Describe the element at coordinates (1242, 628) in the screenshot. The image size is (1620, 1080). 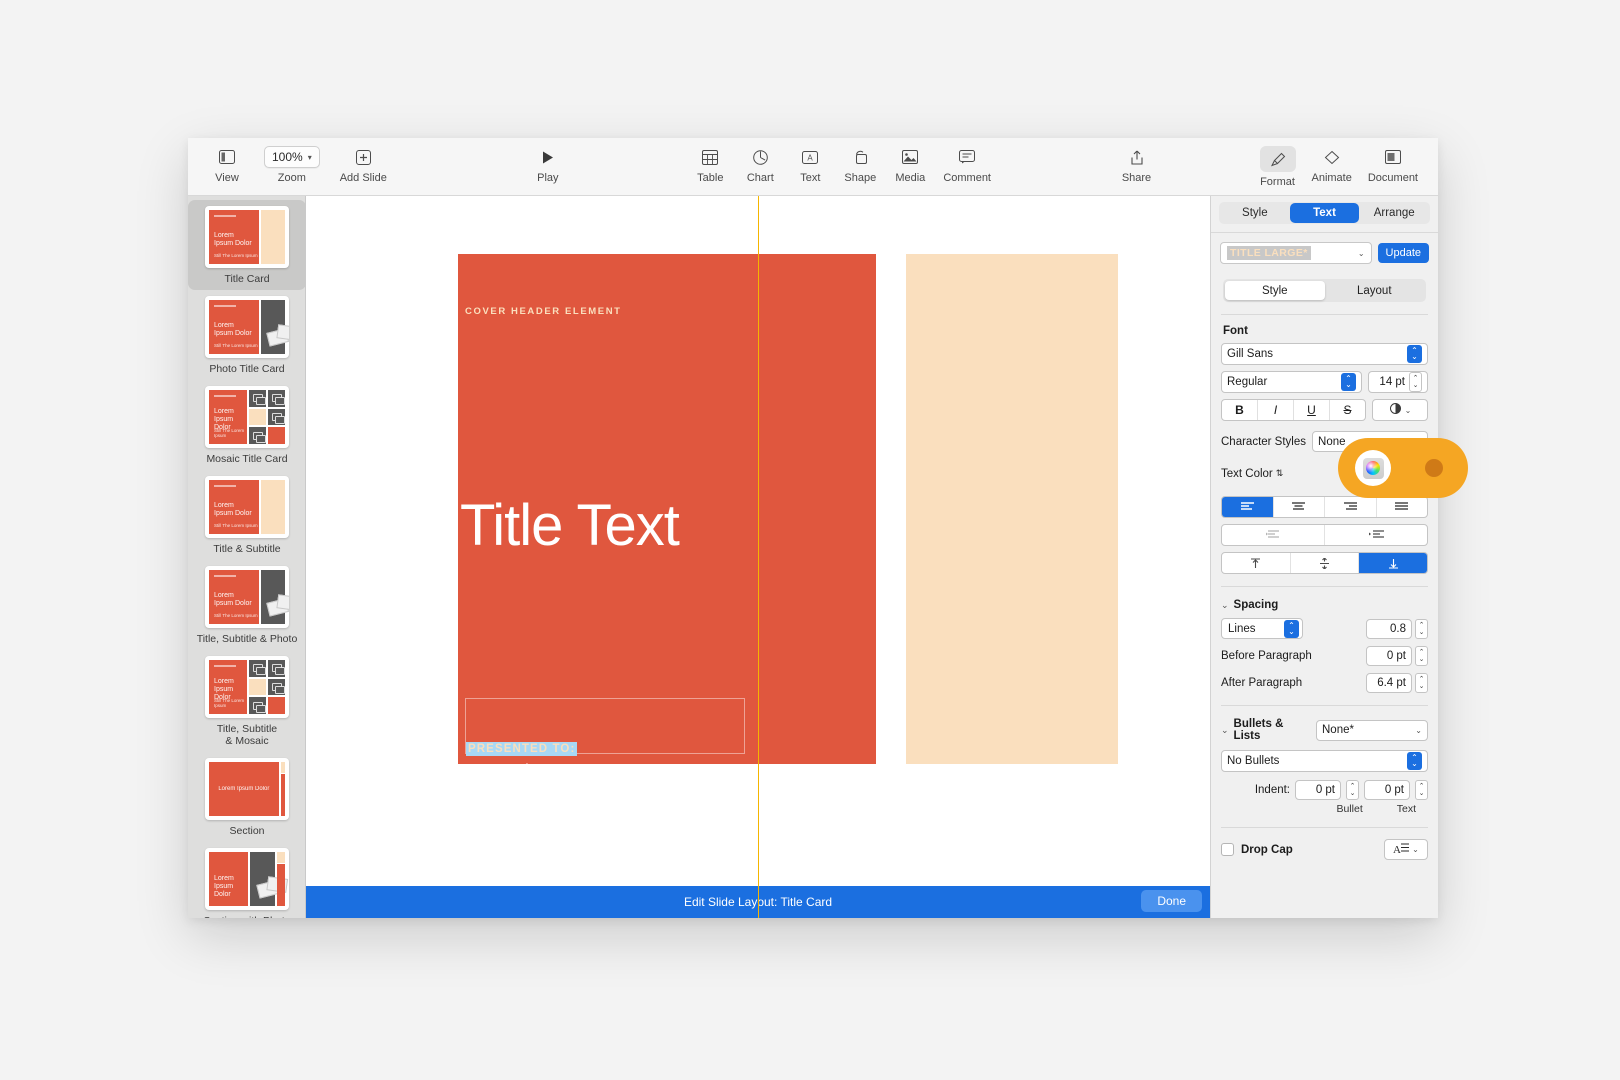
I see `line-spacing-mode-value: Lines` at that location.